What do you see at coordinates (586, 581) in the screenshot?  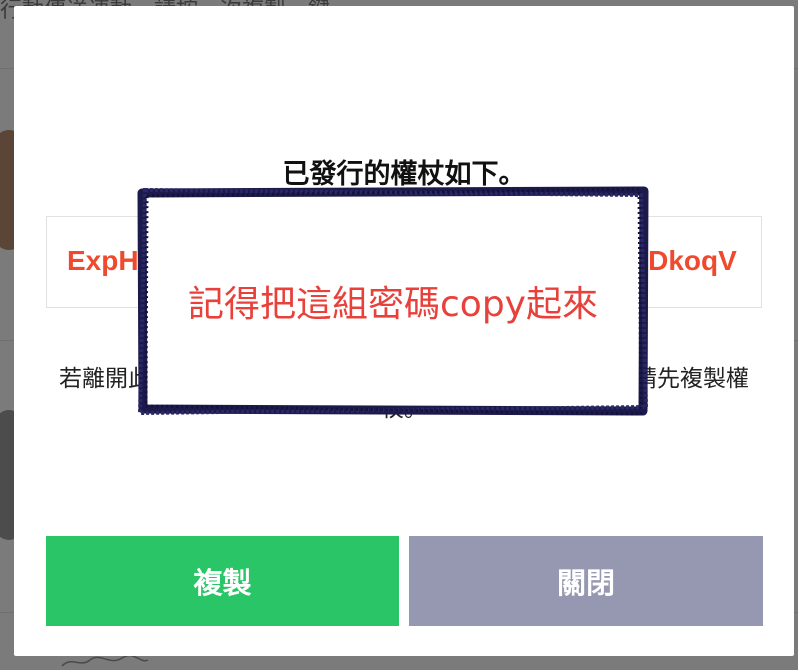 I see `close-button: 關閉` at bounding box center [586, 581].